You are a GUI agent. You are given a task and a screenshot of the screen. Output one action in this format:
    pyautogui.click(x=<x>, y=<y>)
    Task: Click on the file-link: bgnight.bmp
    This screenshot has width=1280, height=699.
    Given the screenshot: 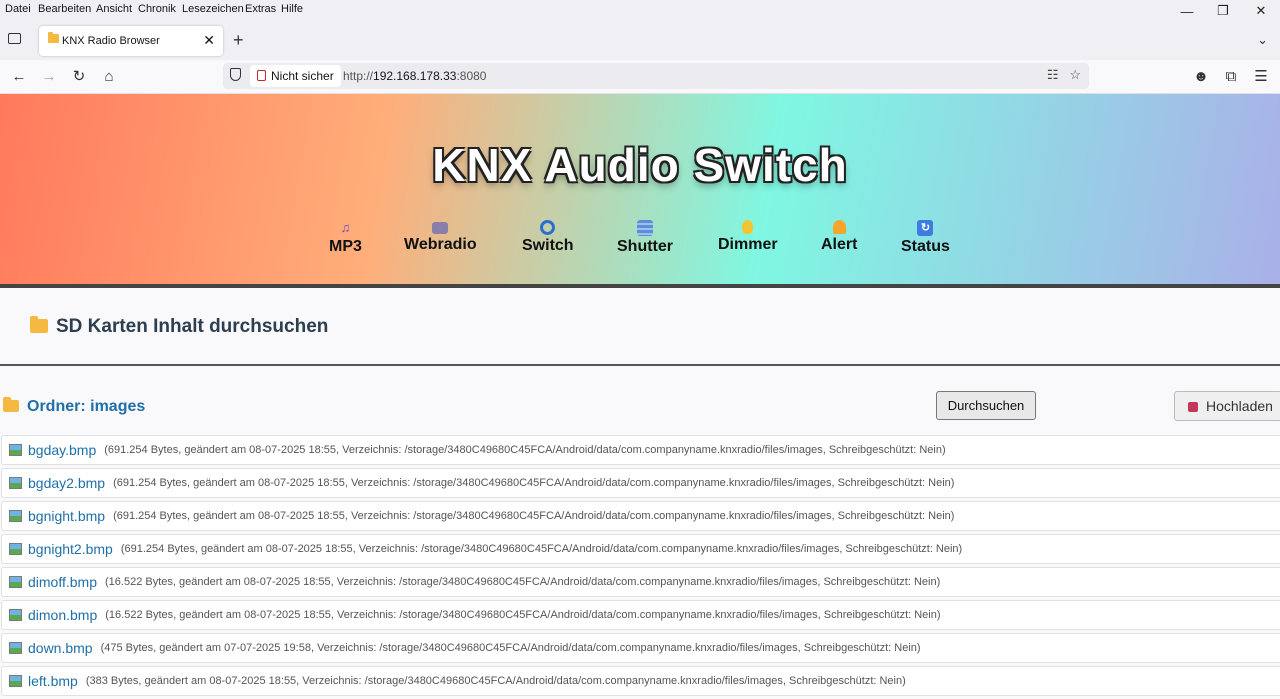 What is the action you would take?
    pyautogui.click(x=66, y=516)
    